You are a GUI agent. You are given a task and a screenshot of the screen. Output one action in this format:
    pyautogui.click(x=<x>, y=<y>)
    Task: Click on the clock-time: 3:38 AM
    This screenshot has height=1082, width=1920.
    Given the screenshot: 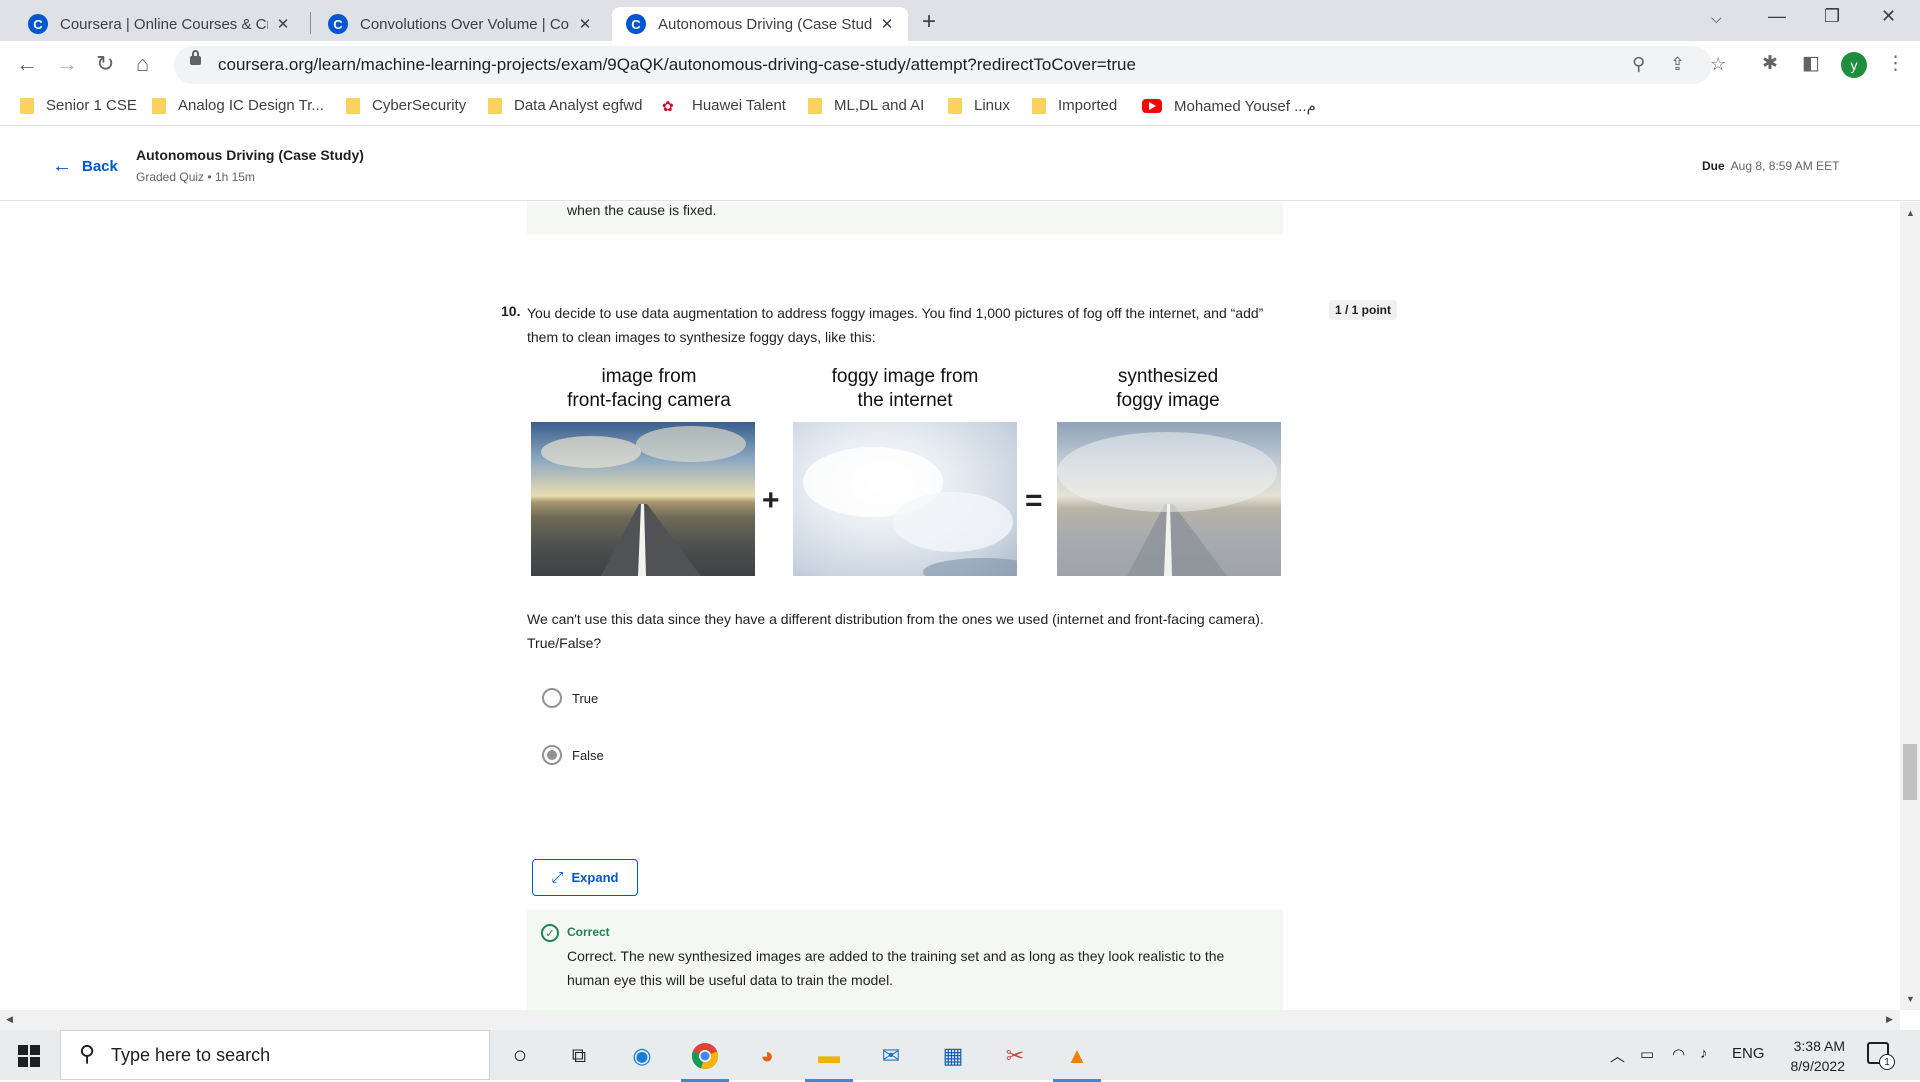 What is the action you would take?
    pyautogui.click(x=1819, y=1046)
    